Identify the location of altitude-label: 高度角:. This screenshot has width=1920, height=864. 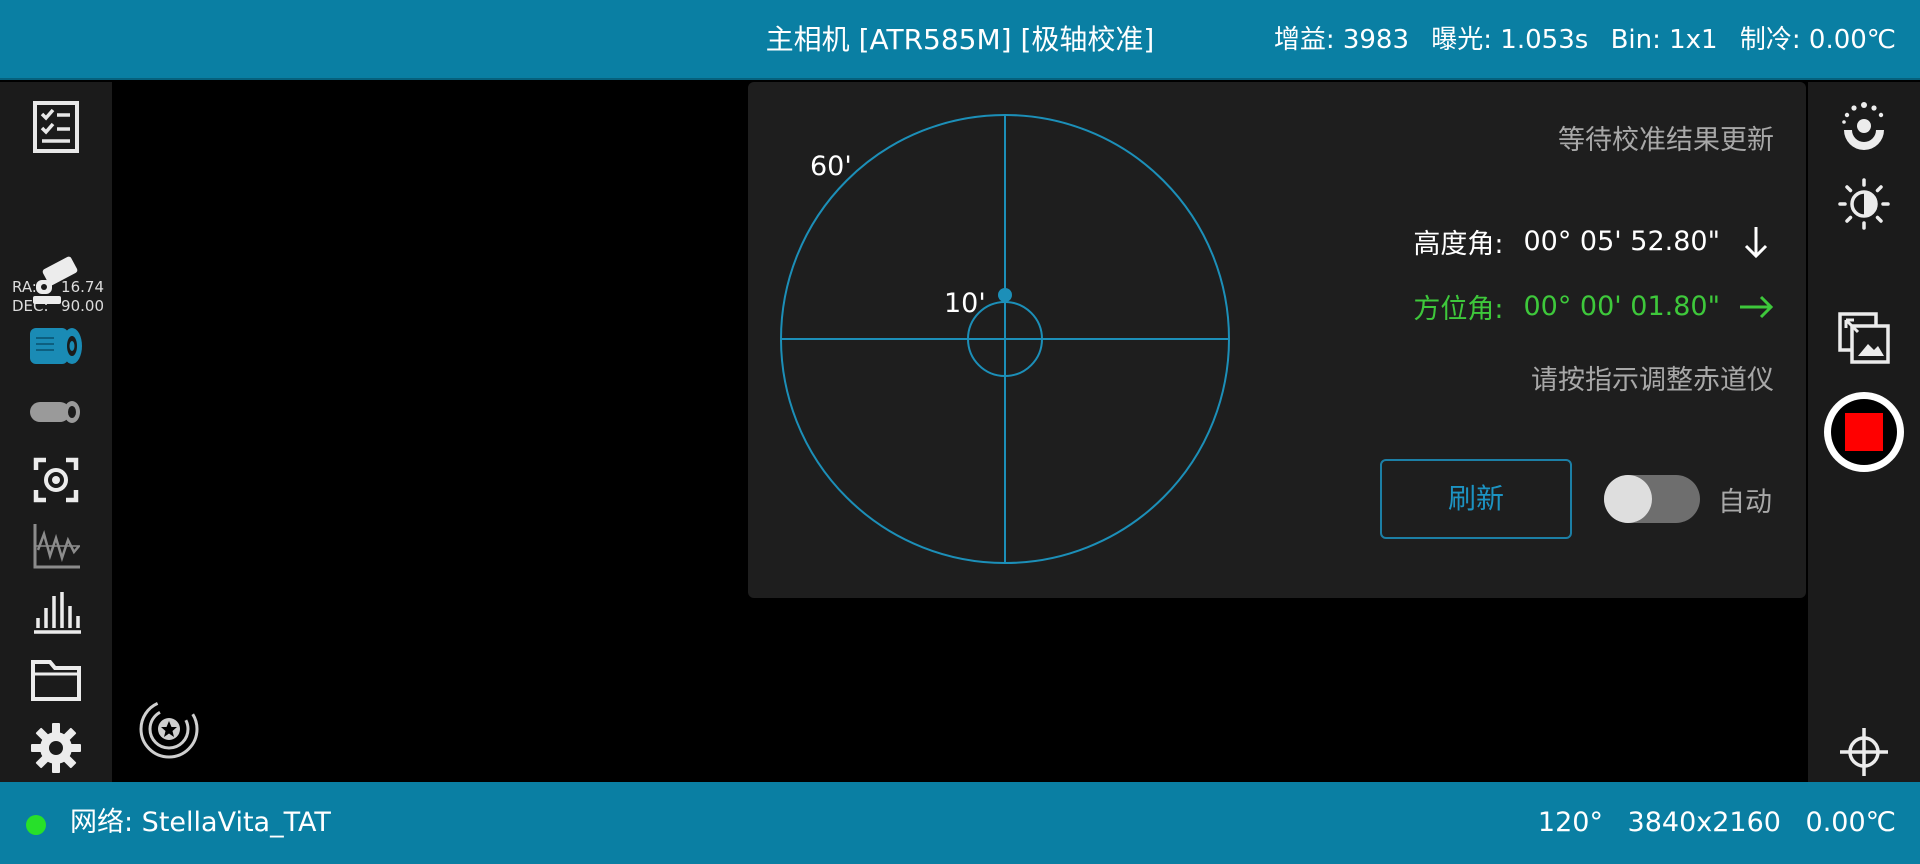
(1458, 244).